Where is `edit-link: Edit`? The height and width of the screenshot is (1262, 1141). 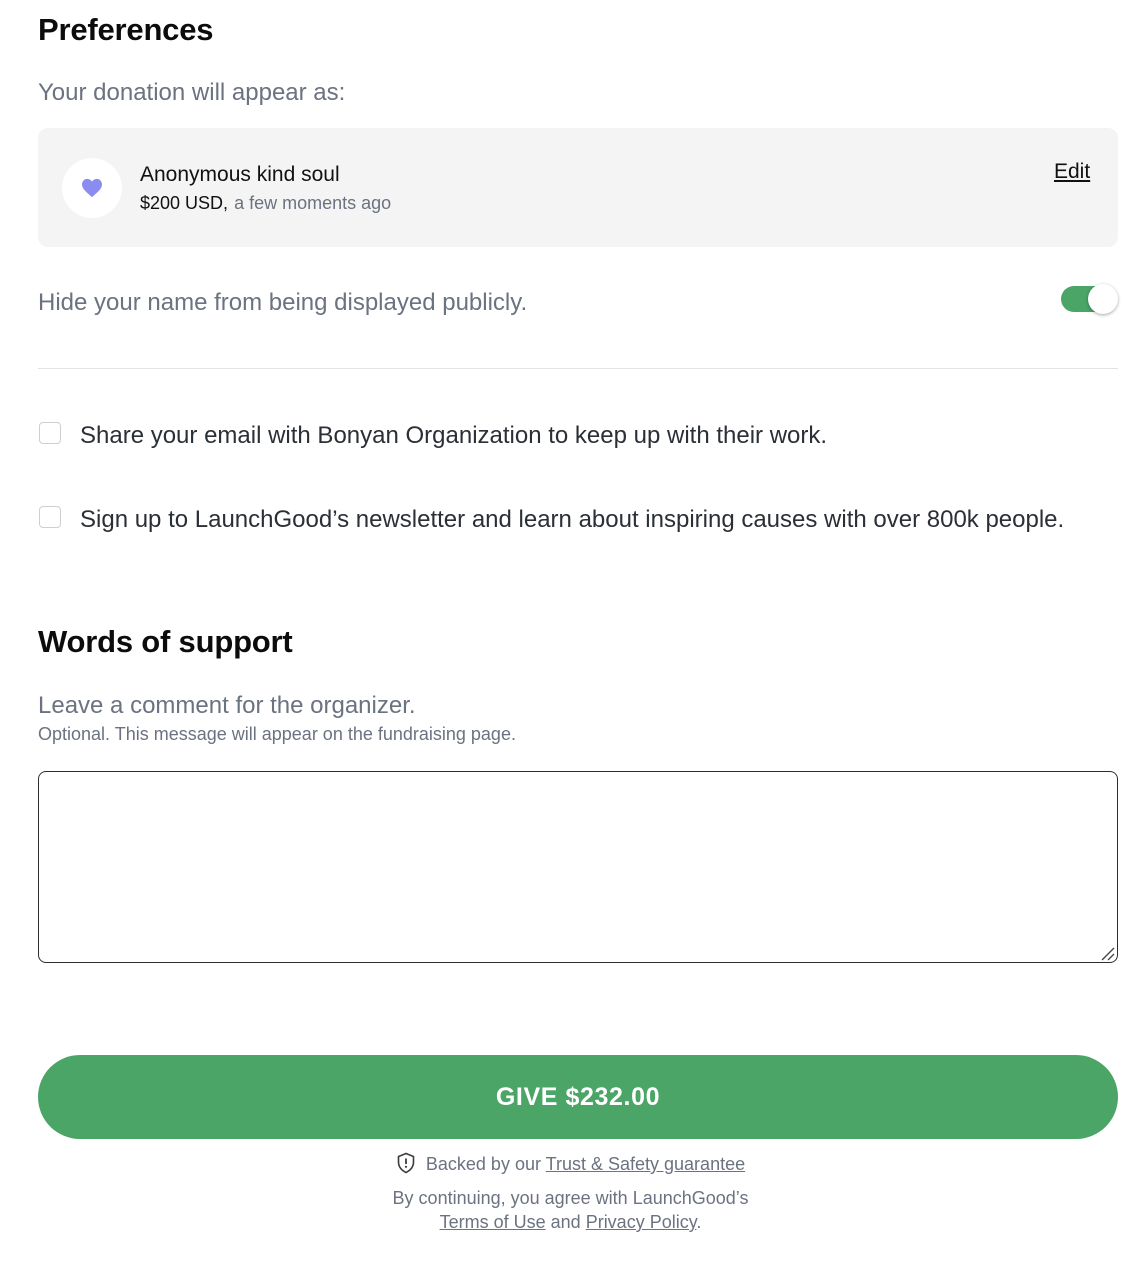
edit-link: Edit is located at coordinates (1072, 172).